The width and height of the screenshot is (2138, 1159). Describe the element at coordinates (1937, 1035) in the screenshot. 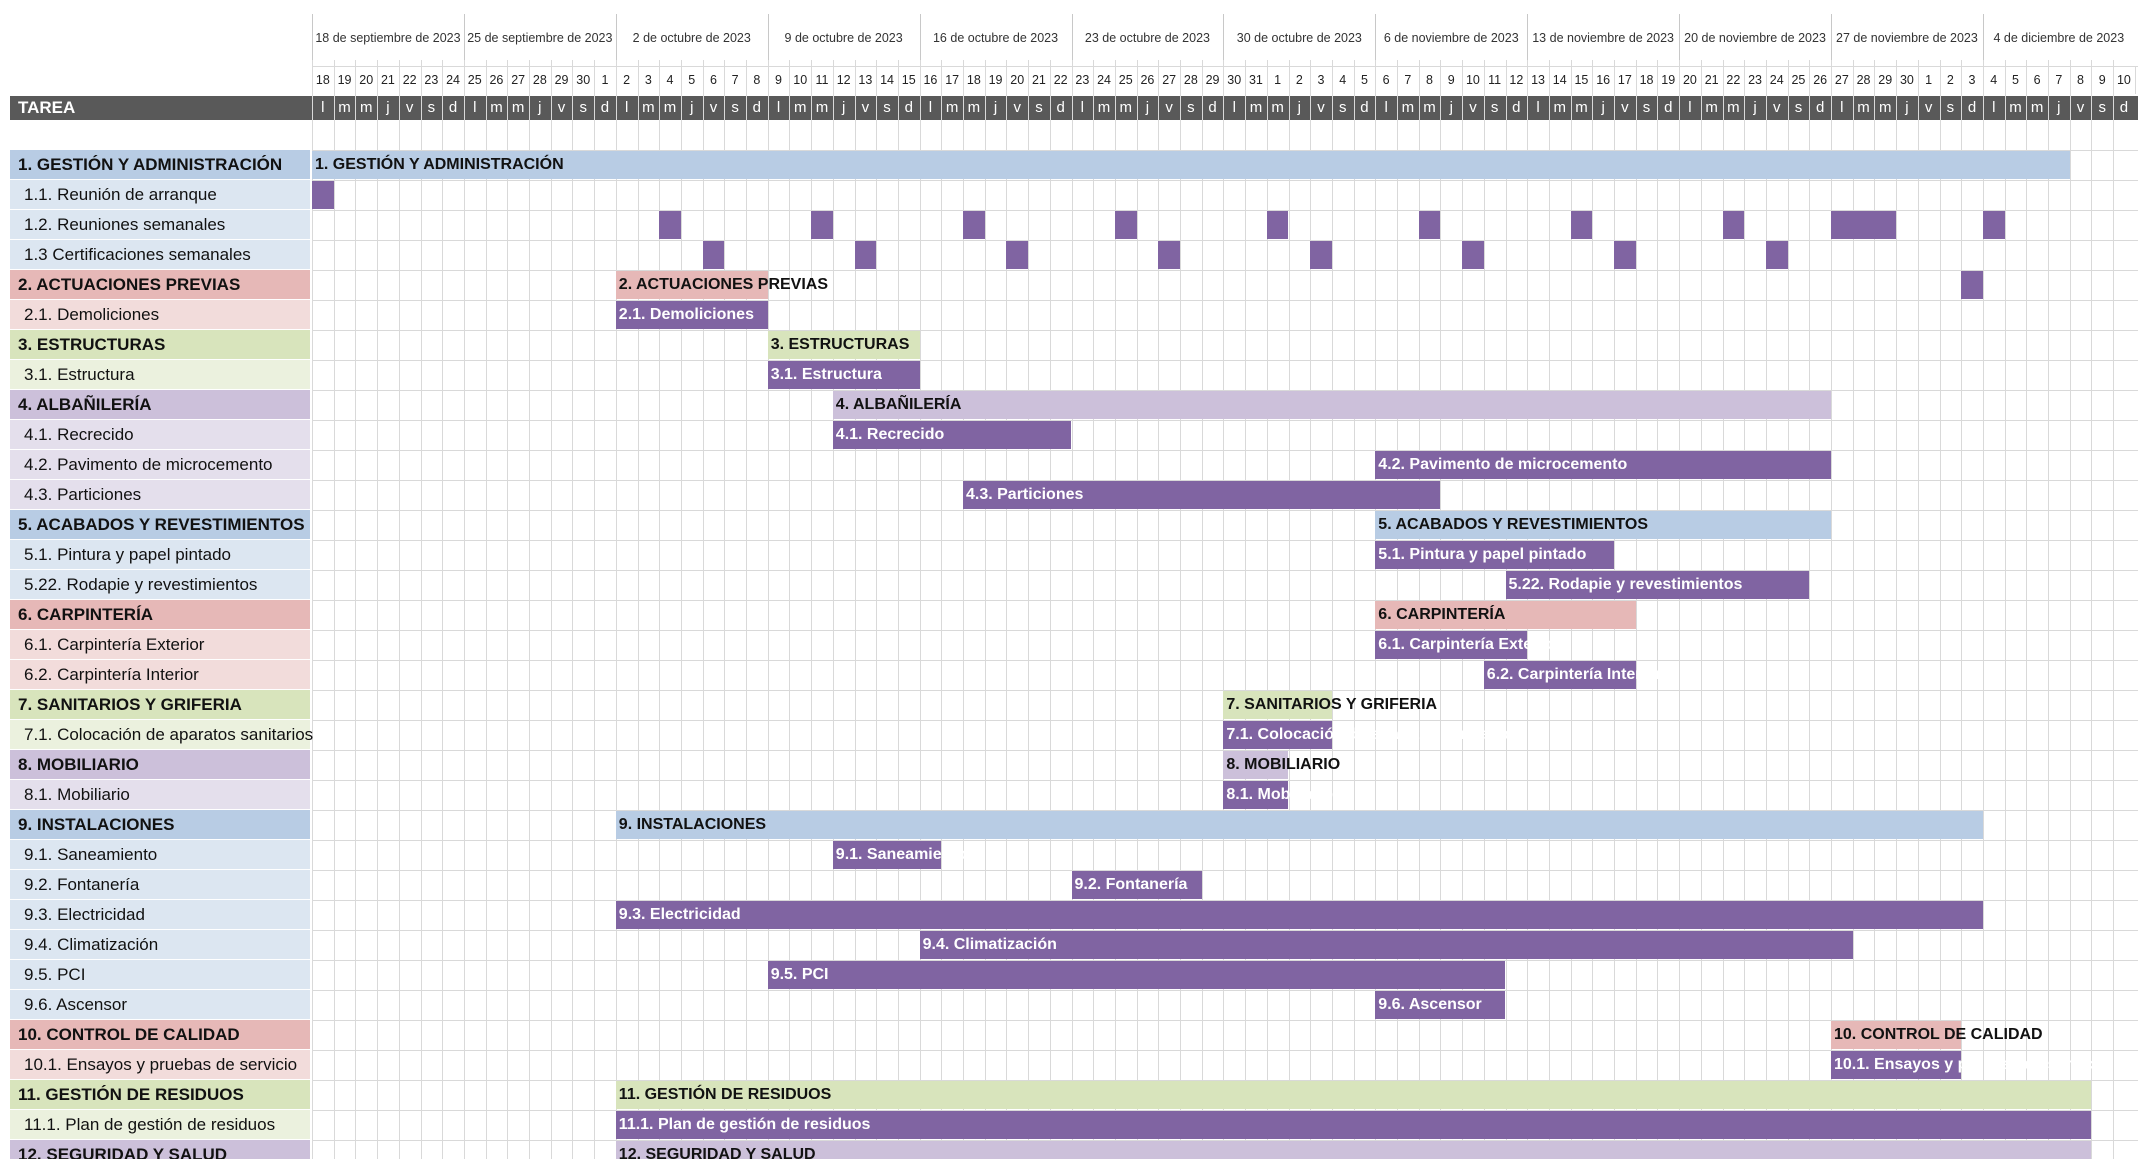

I see `phase-bar: 10. CONTROL DE CALIDAD` at that location.